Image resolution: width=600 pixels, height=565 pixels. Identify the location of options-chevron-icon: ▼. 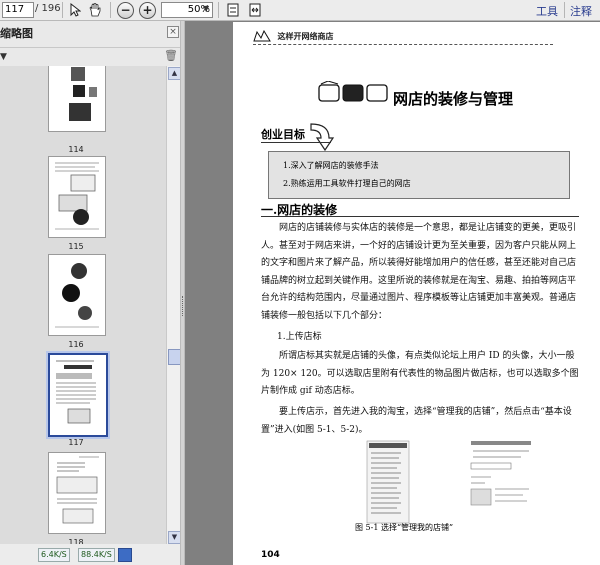
(3, 57).